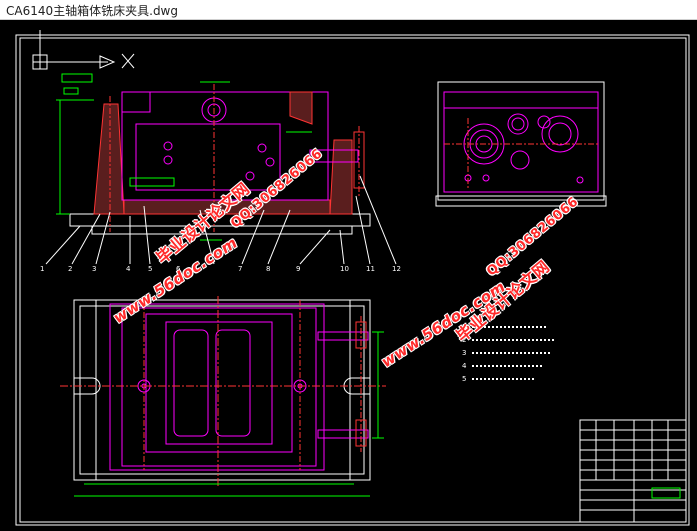 The image size is (697, 531). What do you see at coordinates (396, 269) in the screenshot?
I see `part-label: 12` at bounding box center [396, 269].